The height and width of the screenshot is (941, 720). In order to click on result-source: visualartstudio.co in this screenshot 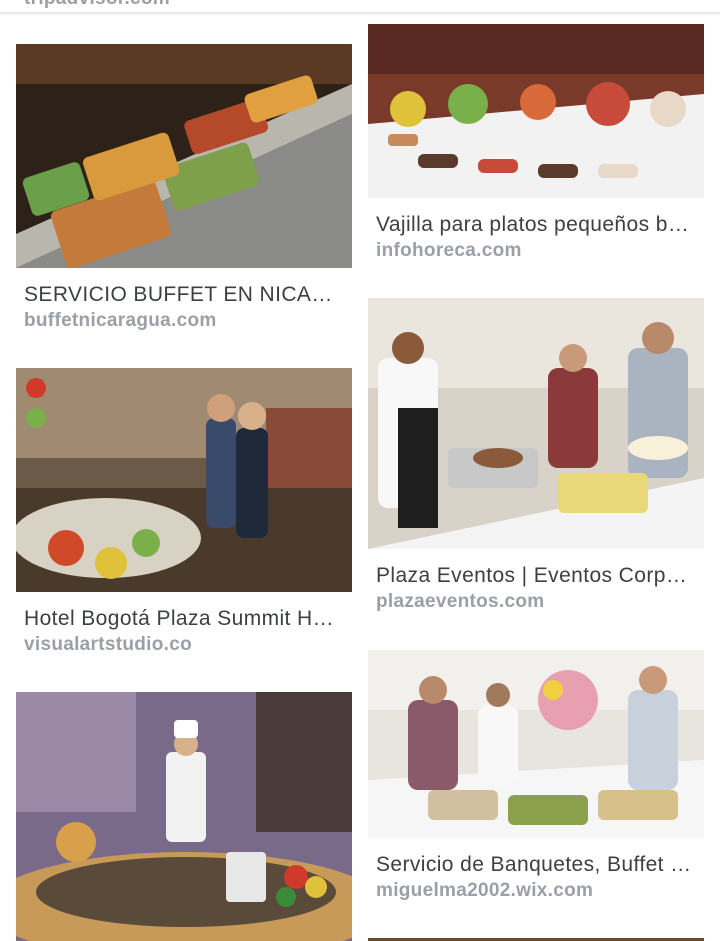, I will do `click(108, 644)`.